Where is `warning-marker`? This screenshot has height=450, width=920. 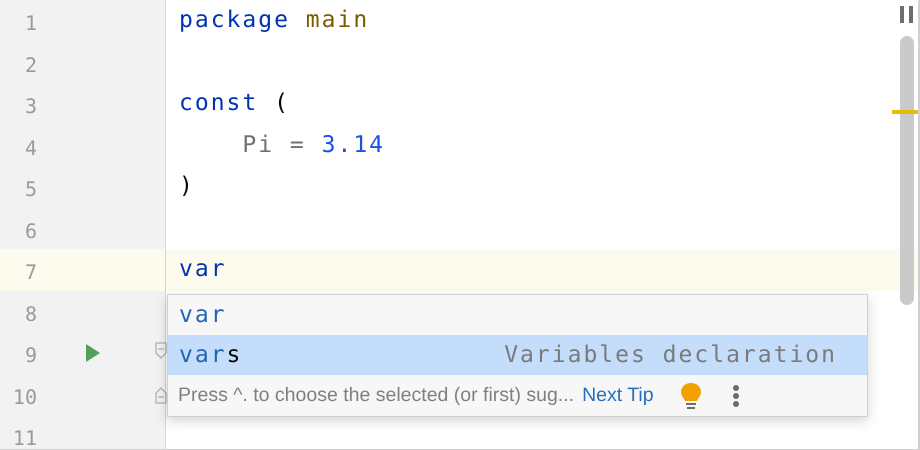
warning-marker is located at coordinates (905, 112).